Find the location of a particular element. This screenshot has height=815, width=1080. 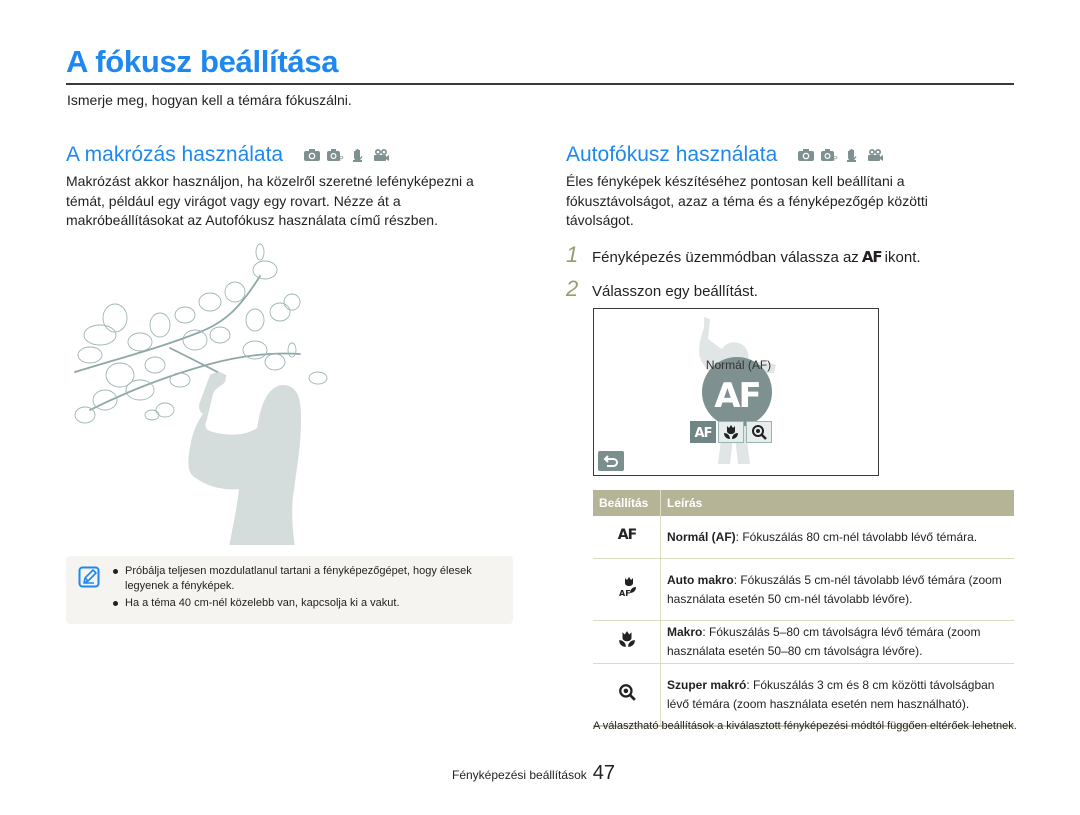

step-2: 2 Válasszon egy beállítást. is located at coordinates (662, 289).